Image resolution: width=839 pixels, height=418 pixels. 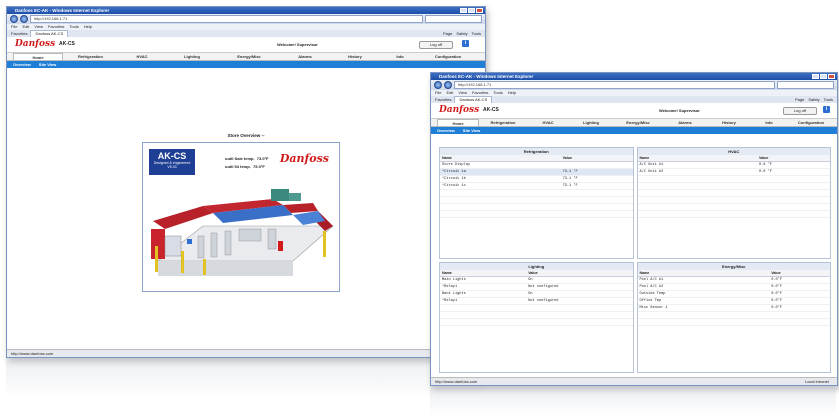 I want to click on row-name: Misc Sensor 1, so click(x=703, y=308).